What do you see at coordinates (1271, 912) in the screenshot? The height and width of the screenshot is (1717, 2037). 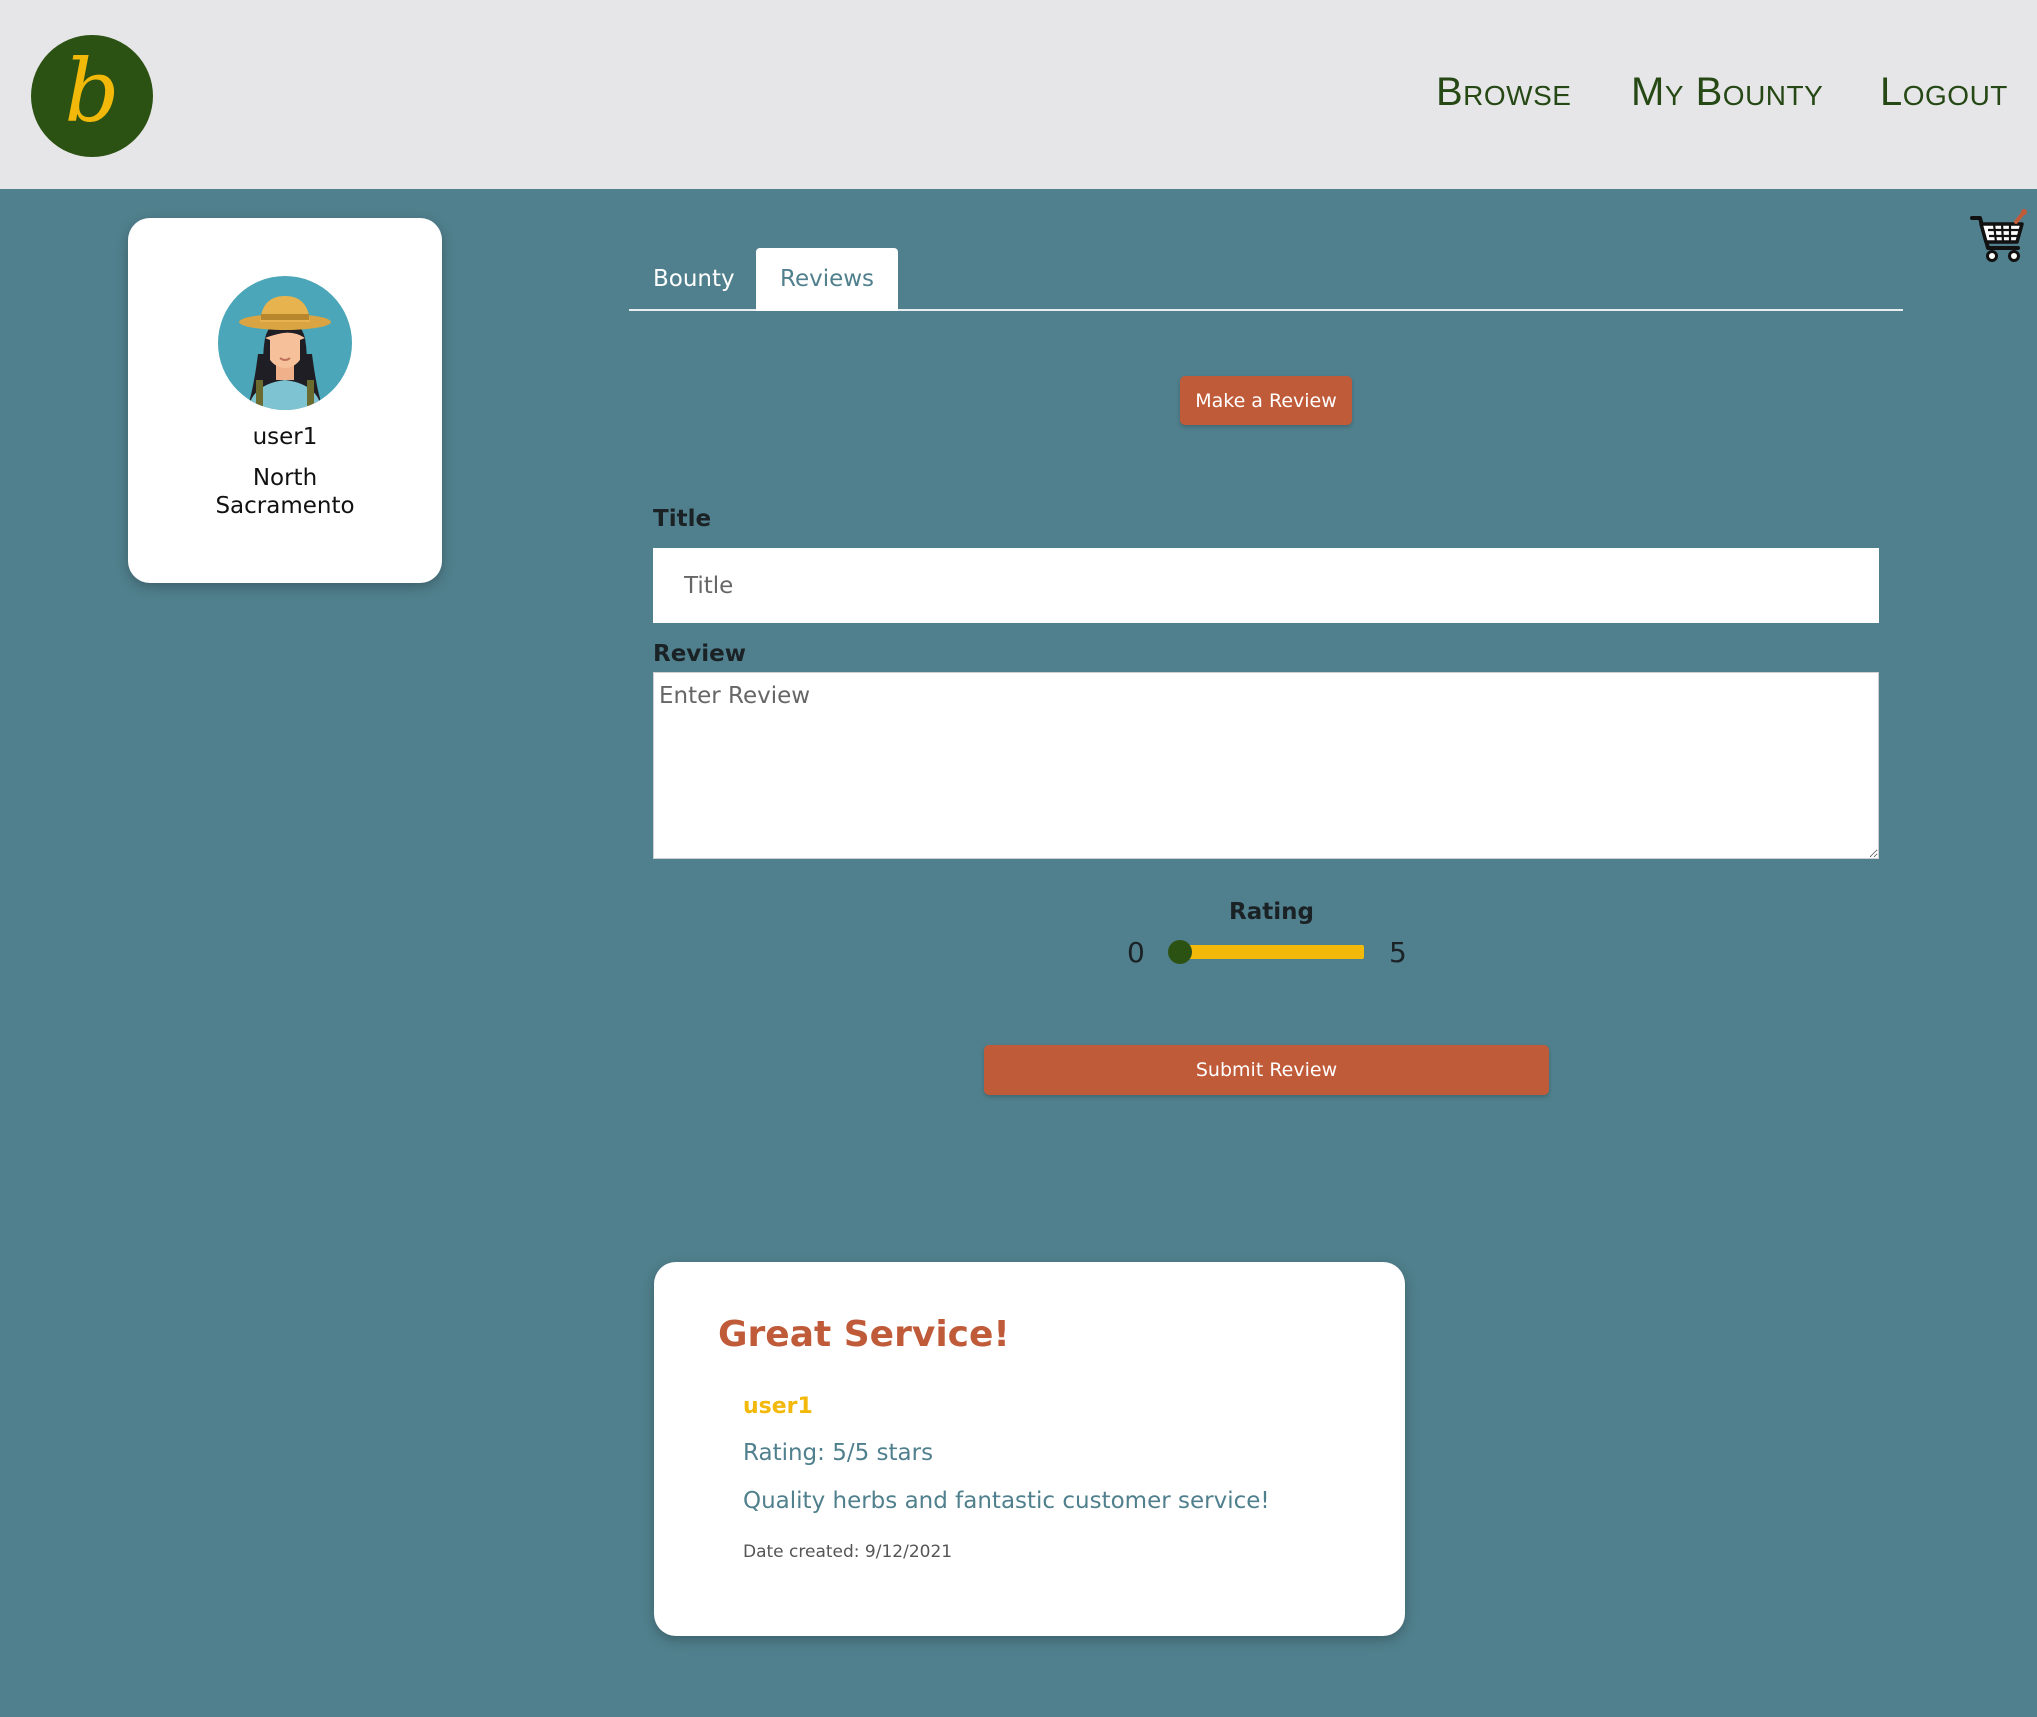 I see `rating-label: Rating` at bounding box center [1271, 912].